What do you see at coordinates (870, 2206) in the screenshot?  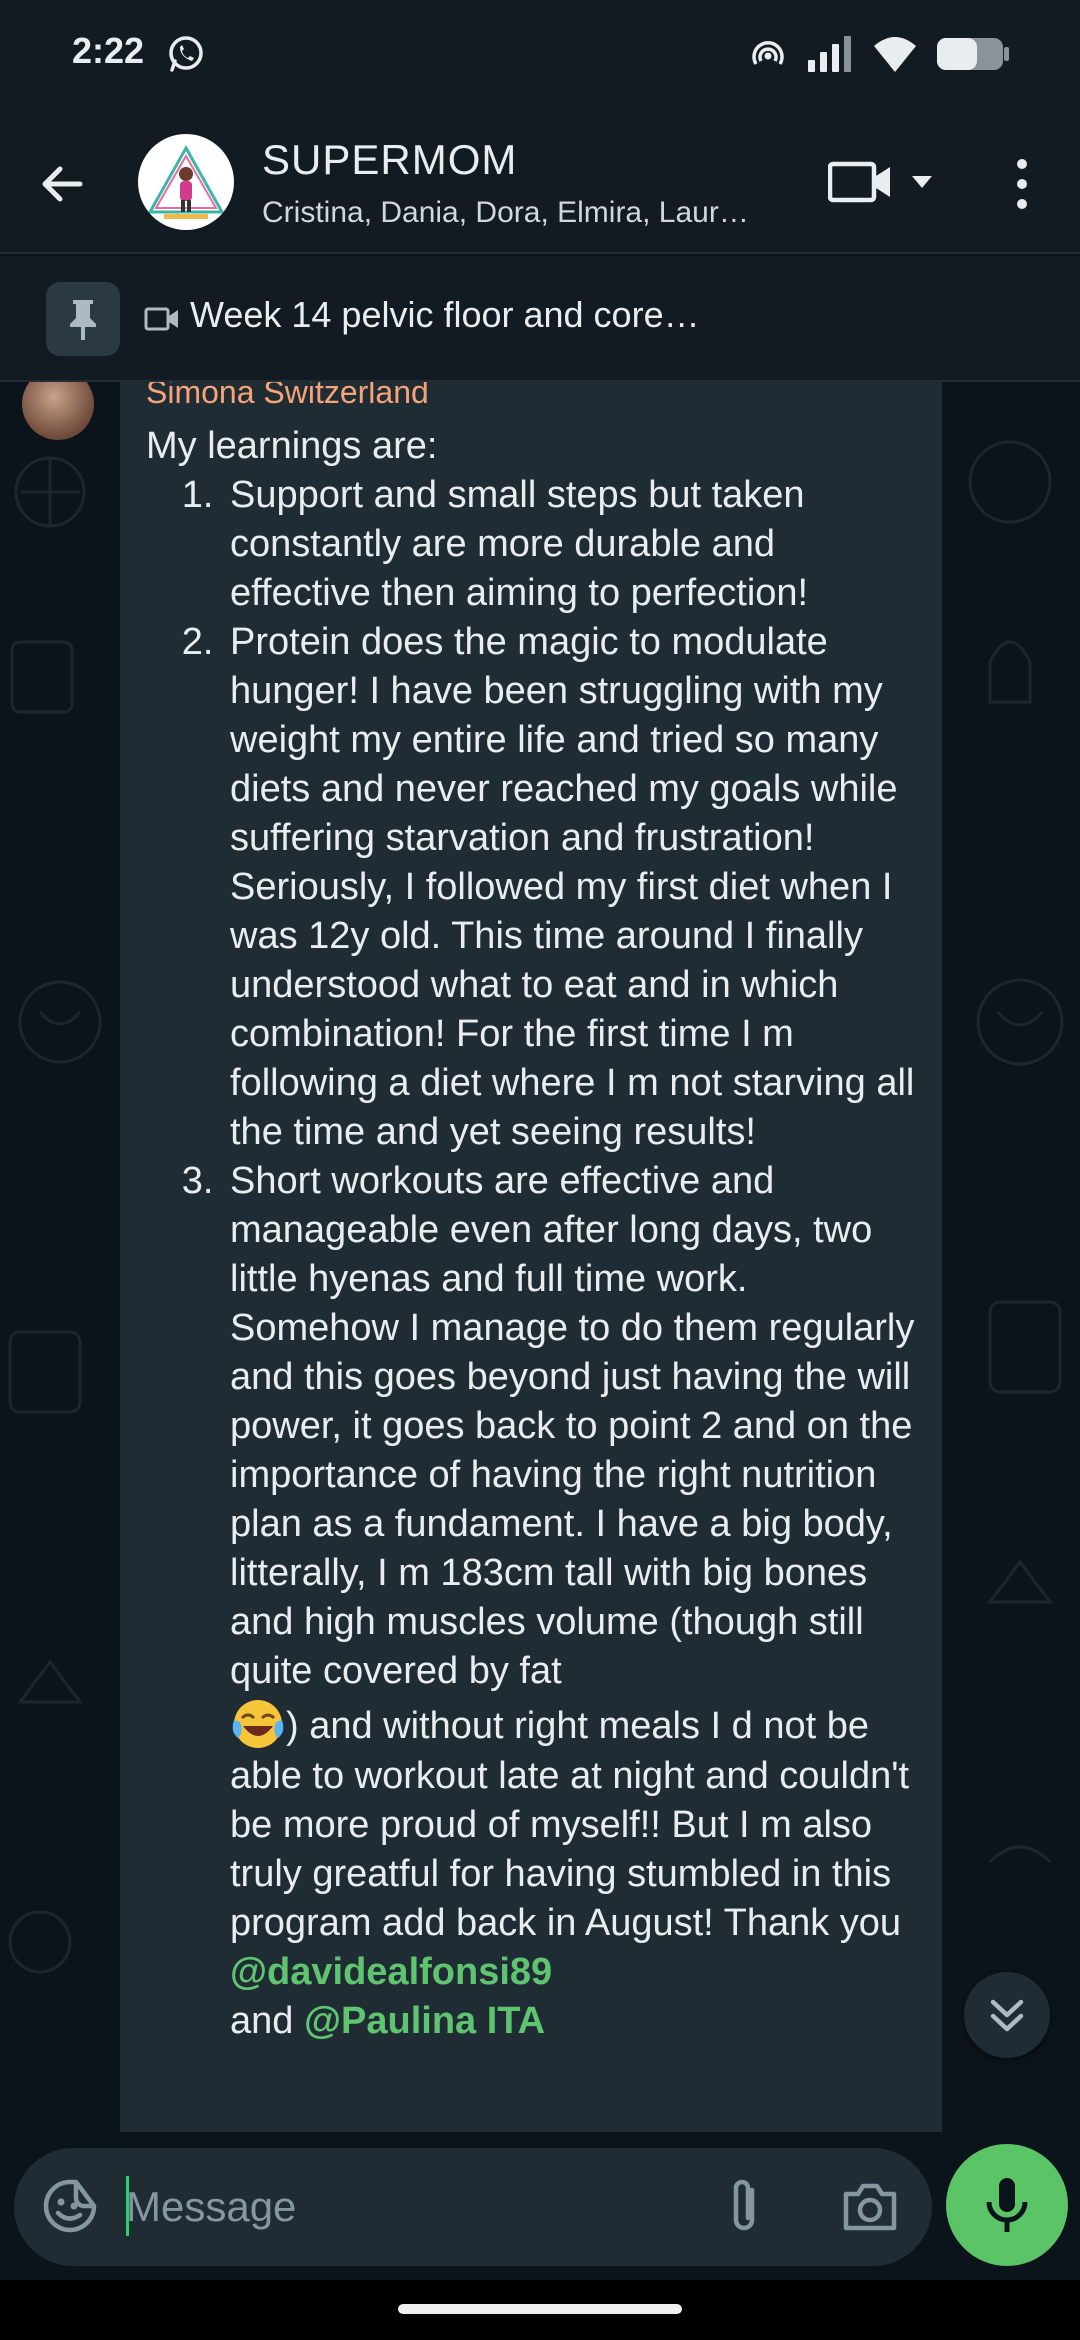 I see `camera-icon` at bounding box center [870, 2206].